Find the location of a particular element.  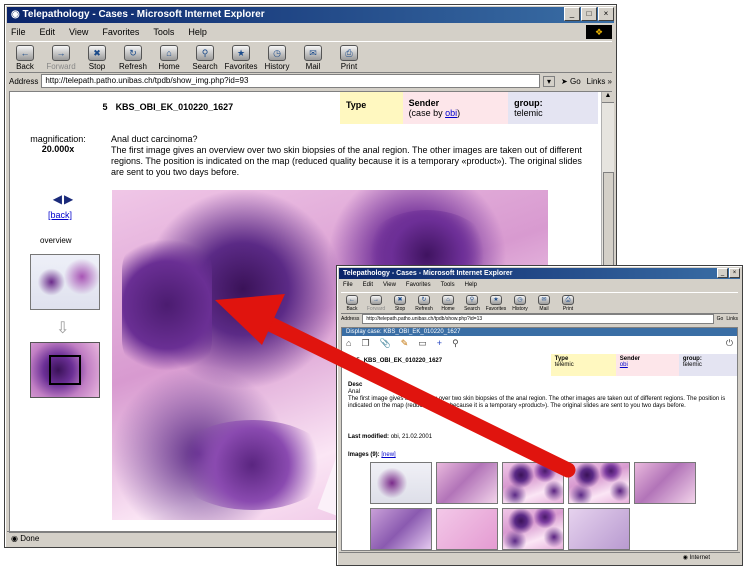

history-icon: ◷ is located at coordinates (277, 53).